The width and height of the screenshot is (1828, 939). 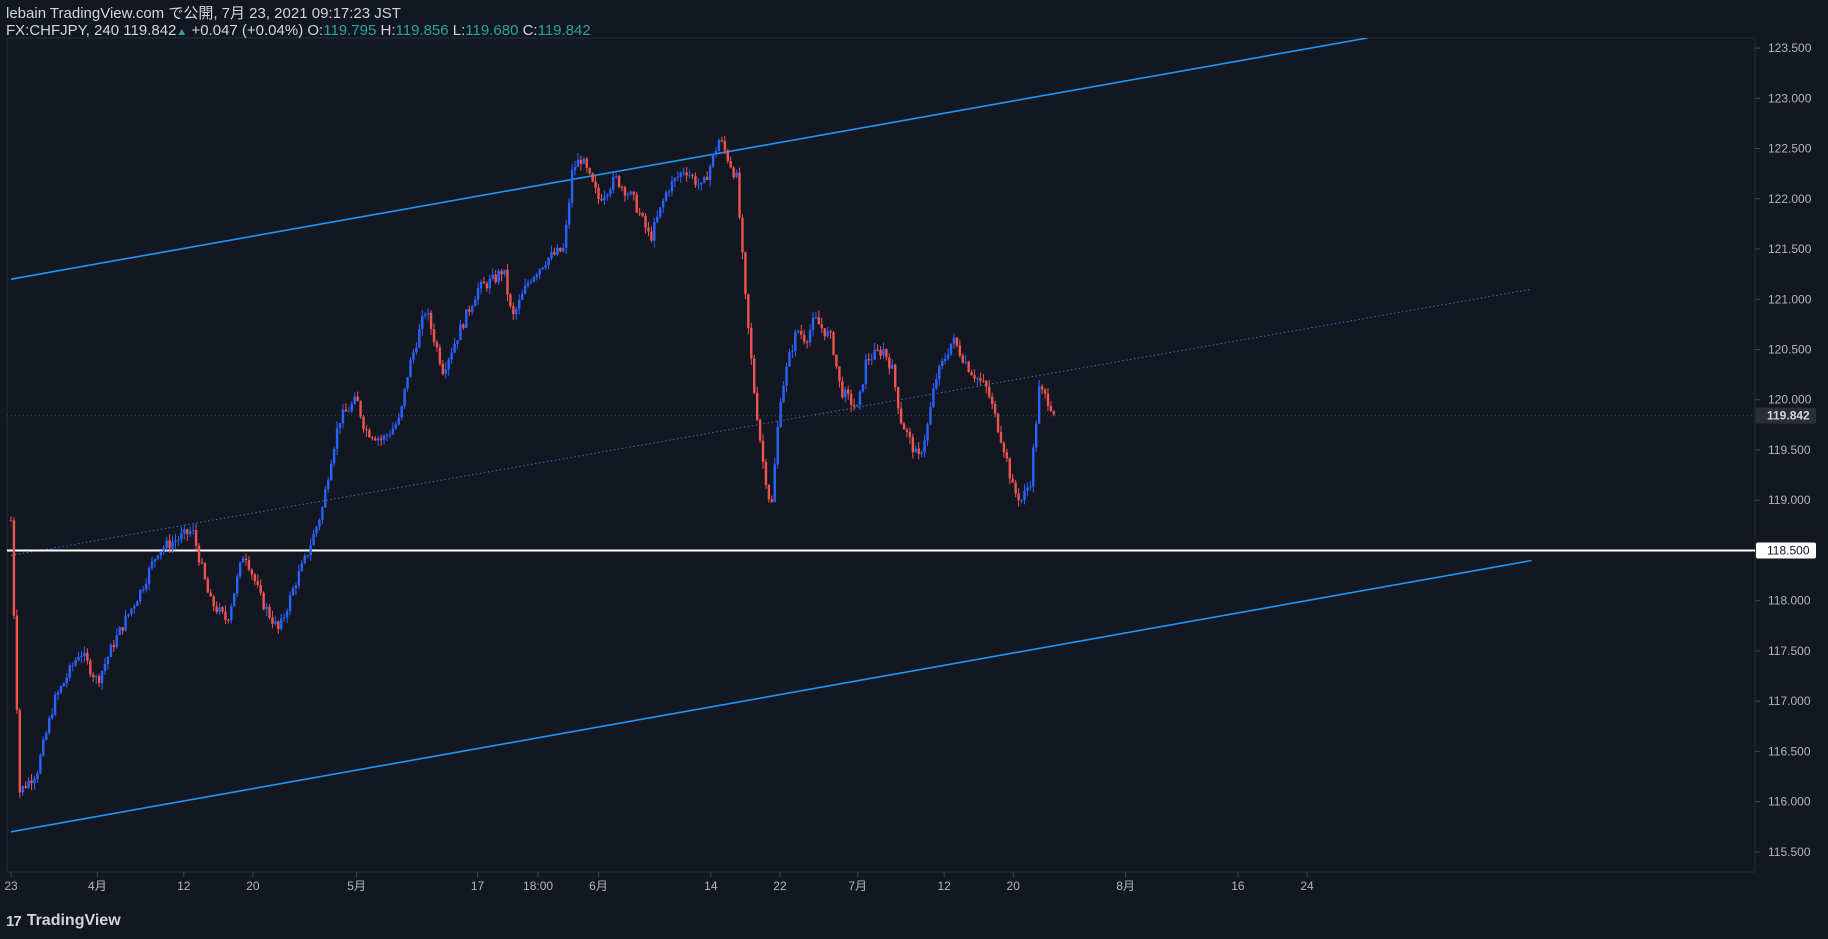 What do you see at coordinates (538, 886) in the screenshot?
I see `time-tick-label: 18:00` at bounding box center [538, 886].